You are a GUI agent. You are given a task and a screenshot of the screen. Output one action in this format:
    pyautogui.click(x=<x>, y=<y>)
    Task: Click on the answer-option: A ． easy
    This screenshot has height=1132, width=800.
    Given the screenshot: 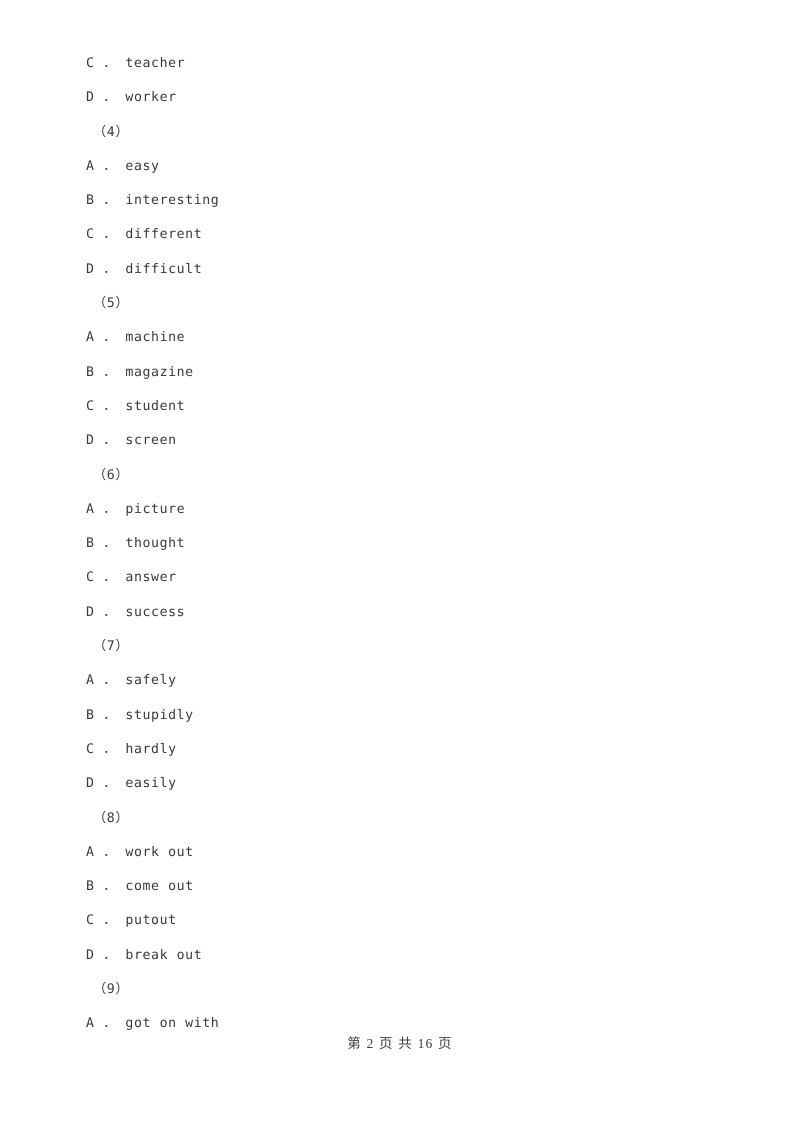 What is the action you would take?
    pyautogui.click(x=406, y=167)
    